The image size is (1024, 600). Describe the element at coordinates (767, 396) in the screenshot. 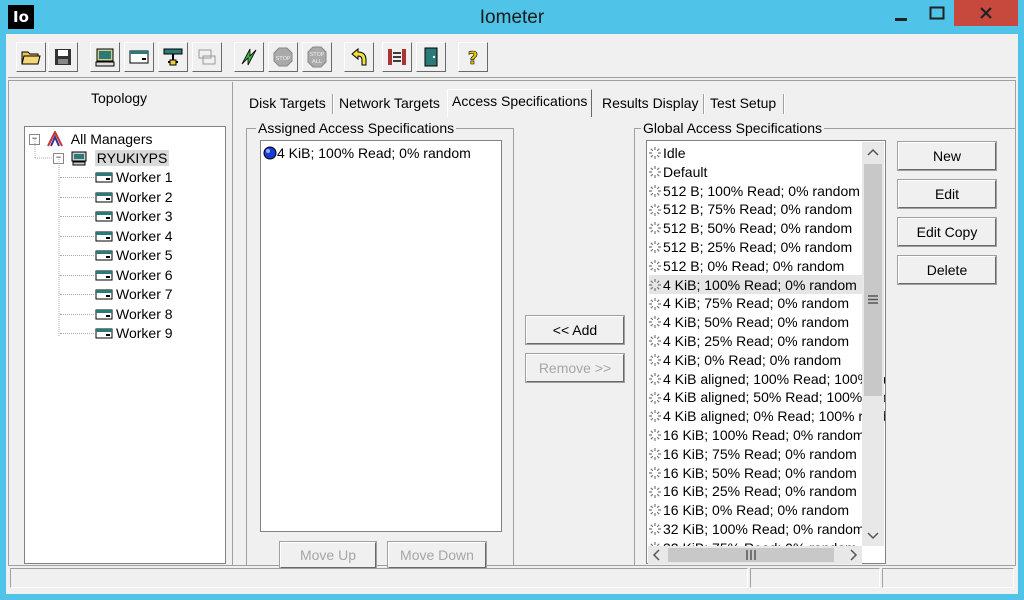

I see `list-item: 4 KiB aligned; 50% Read; 100% random` at that location.